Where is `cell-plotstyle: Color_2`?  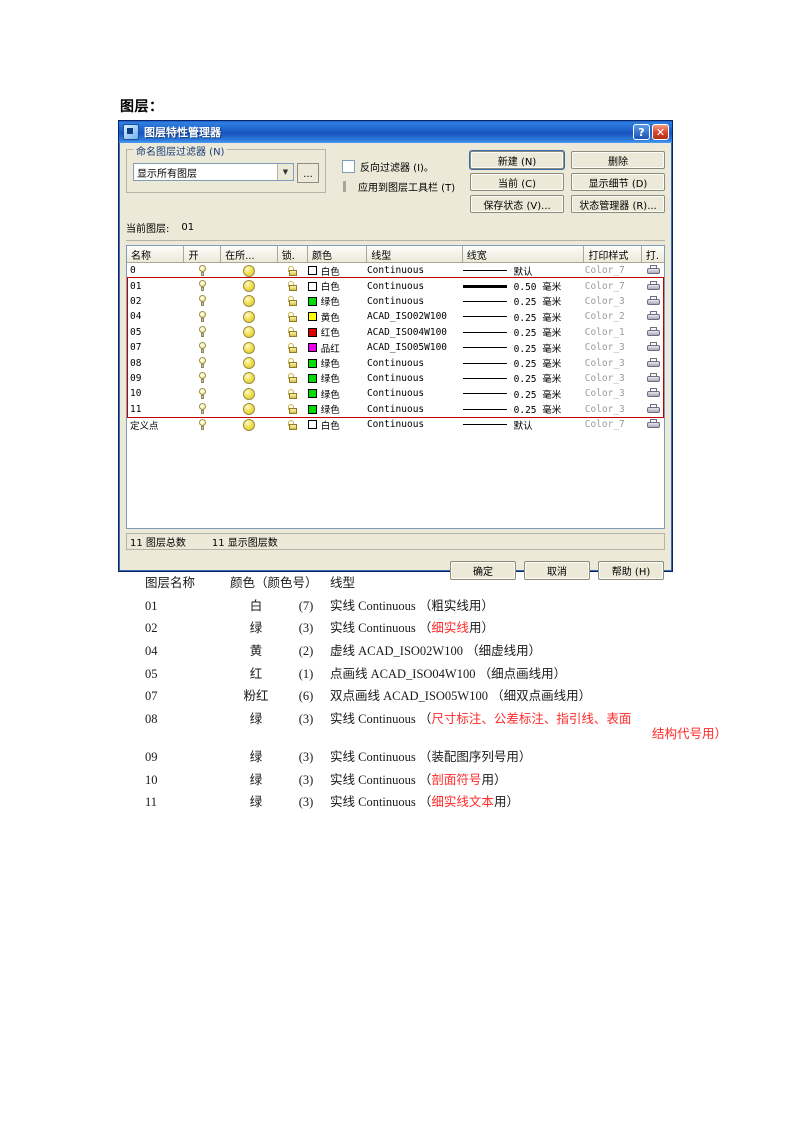
cell-plotstyle: Color_2 is located at coordinates (613, 316).